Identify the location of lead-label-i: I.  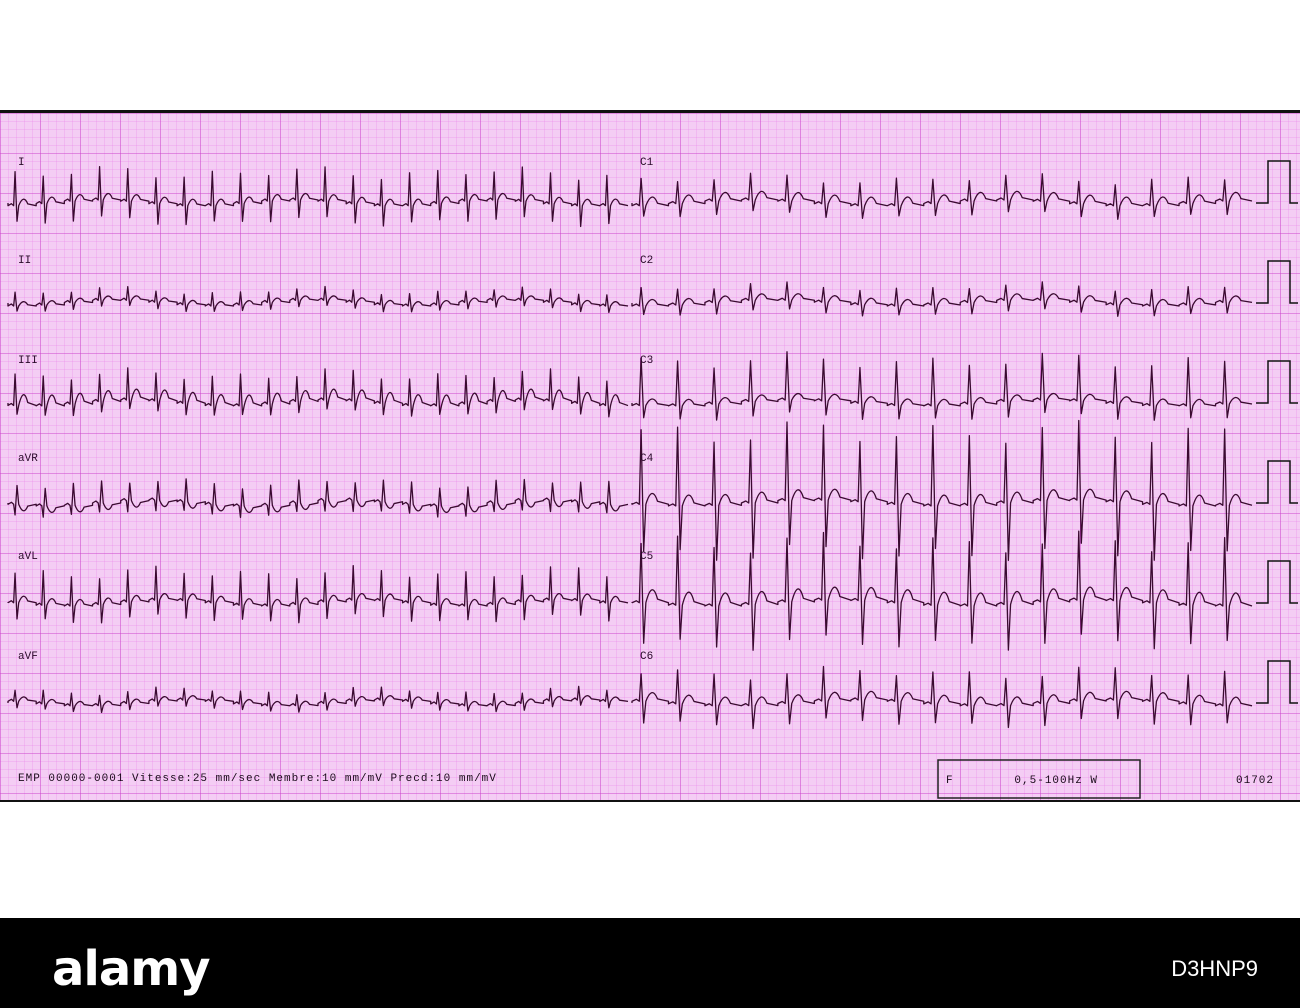
(21, 163).